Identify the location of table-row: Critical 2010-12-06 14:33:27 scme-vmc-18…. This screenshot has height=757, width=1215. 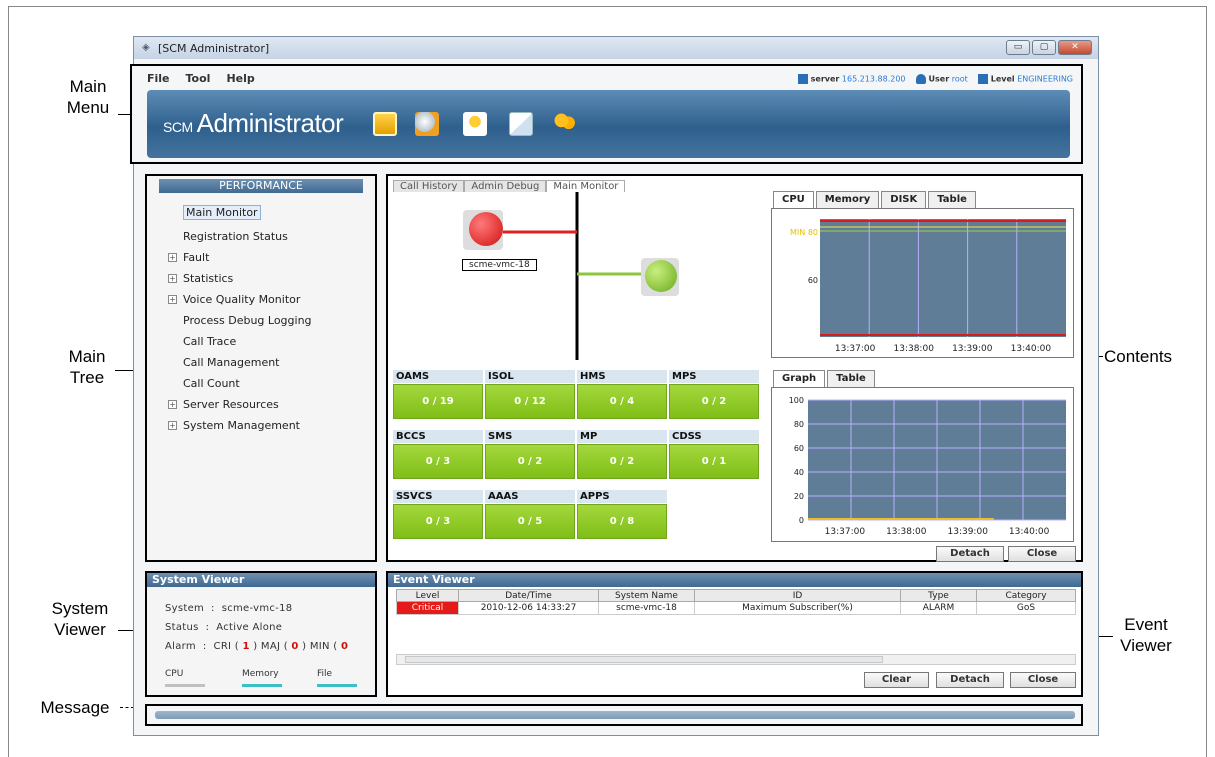
(736, 608).